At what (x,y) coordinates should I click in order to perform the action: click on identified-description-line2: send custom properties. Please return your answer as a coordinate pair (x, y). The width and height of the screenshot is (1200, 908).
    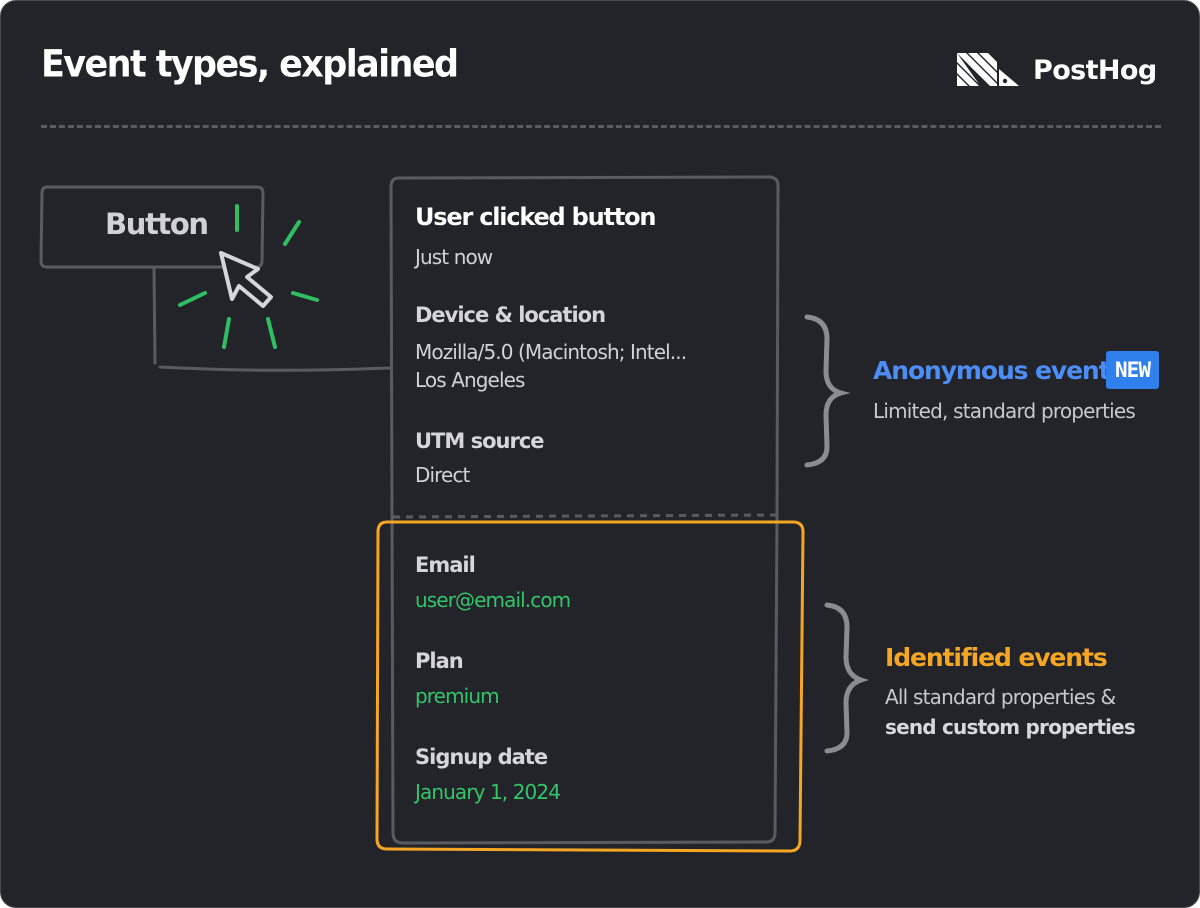
    Looking at the image, I should click on (1010, 727).